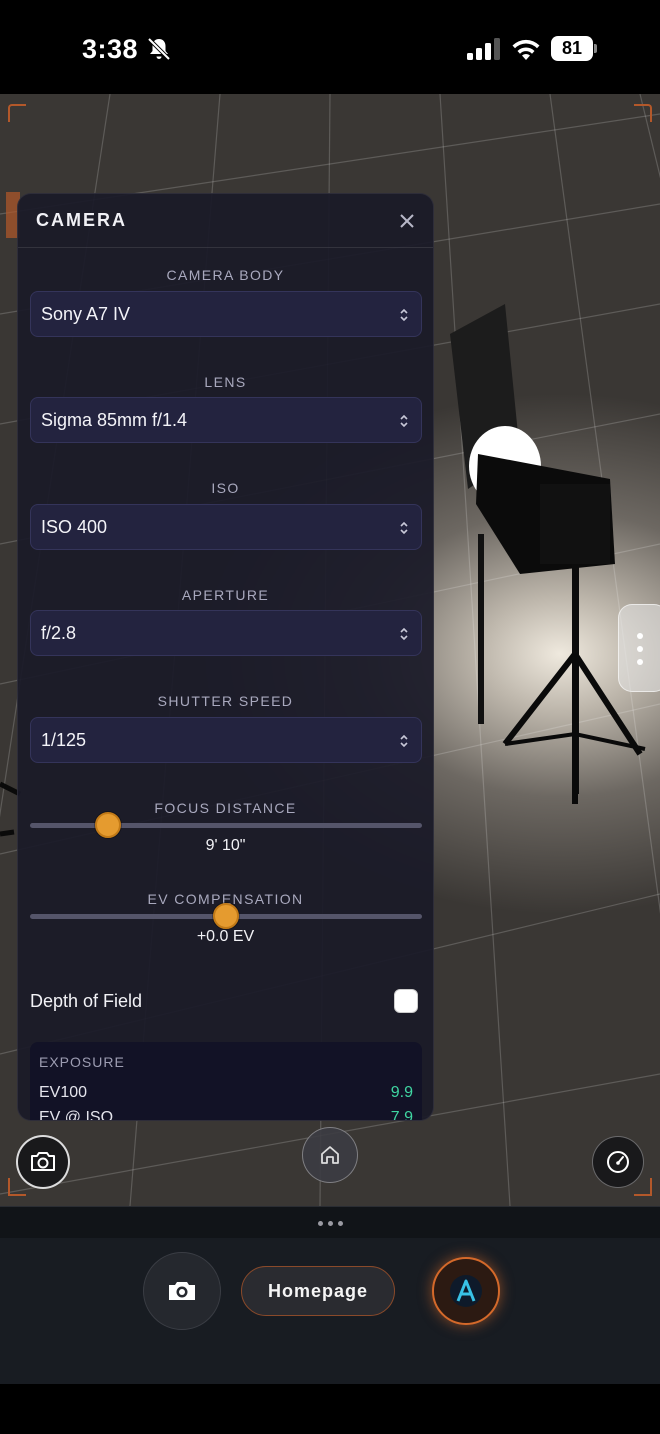 This screenshot has height=1434, width=660. I want to click on status-bar: 3:38 81, so click(330, 47).